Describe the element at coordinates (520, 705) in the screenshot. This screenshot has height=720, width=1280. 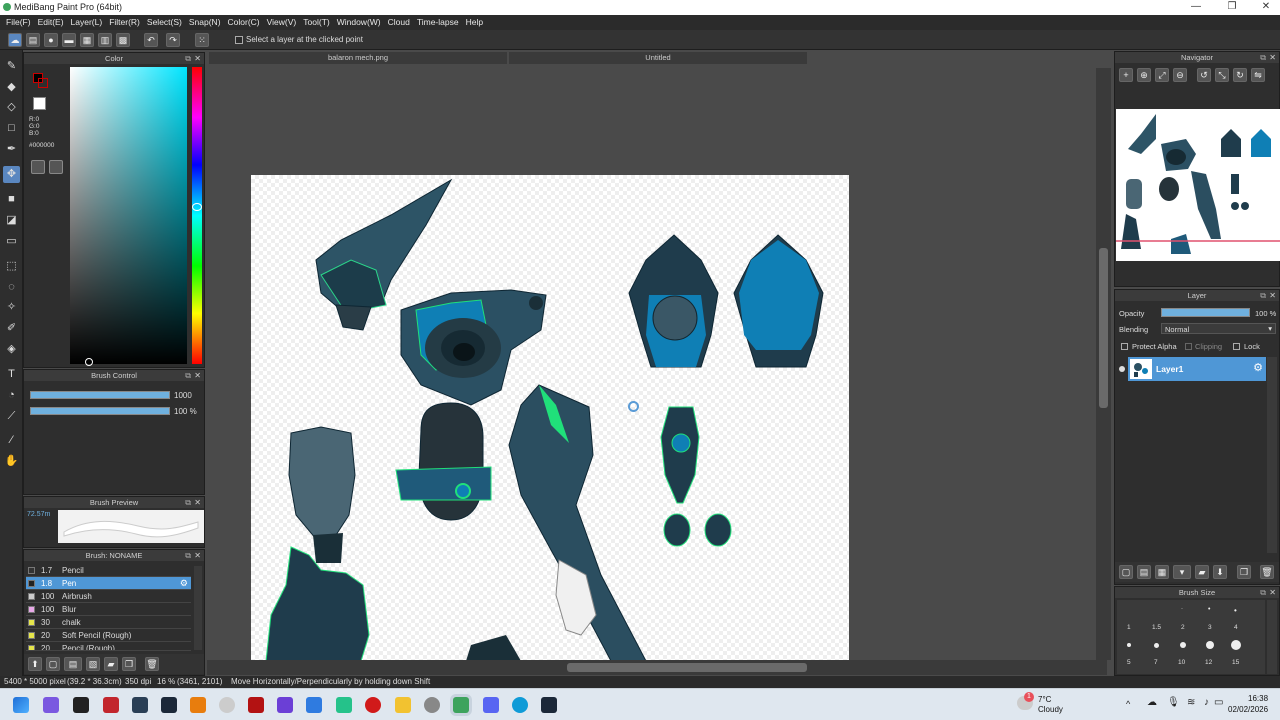
I see `edge-icon` at that location.